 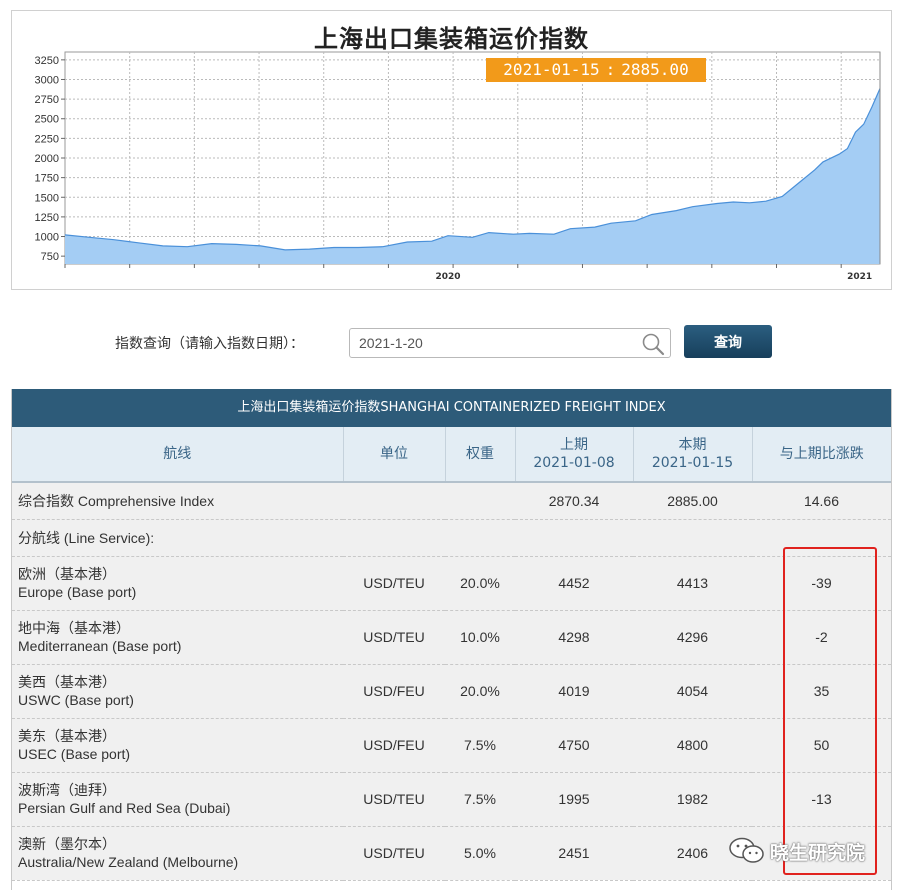 I want to click on header-route: 航线, so click(x=178, y=455).